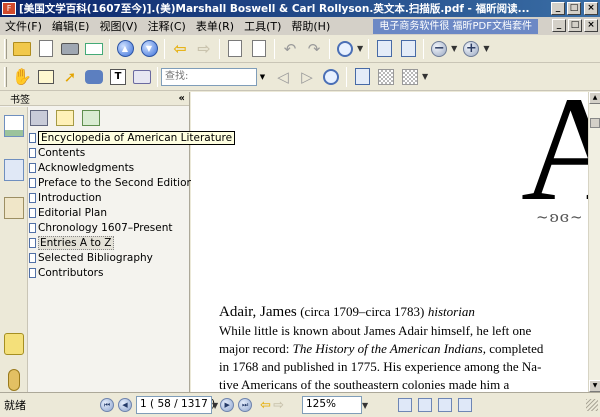  Describe the element at coordinates (111, 182) in the screenshot. I see `bookmark-item: Preface to the Second Edition` at that location.